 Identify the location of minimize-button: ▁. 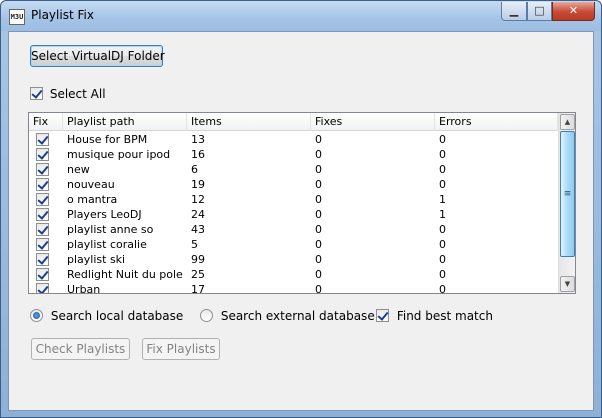
(514, 11).